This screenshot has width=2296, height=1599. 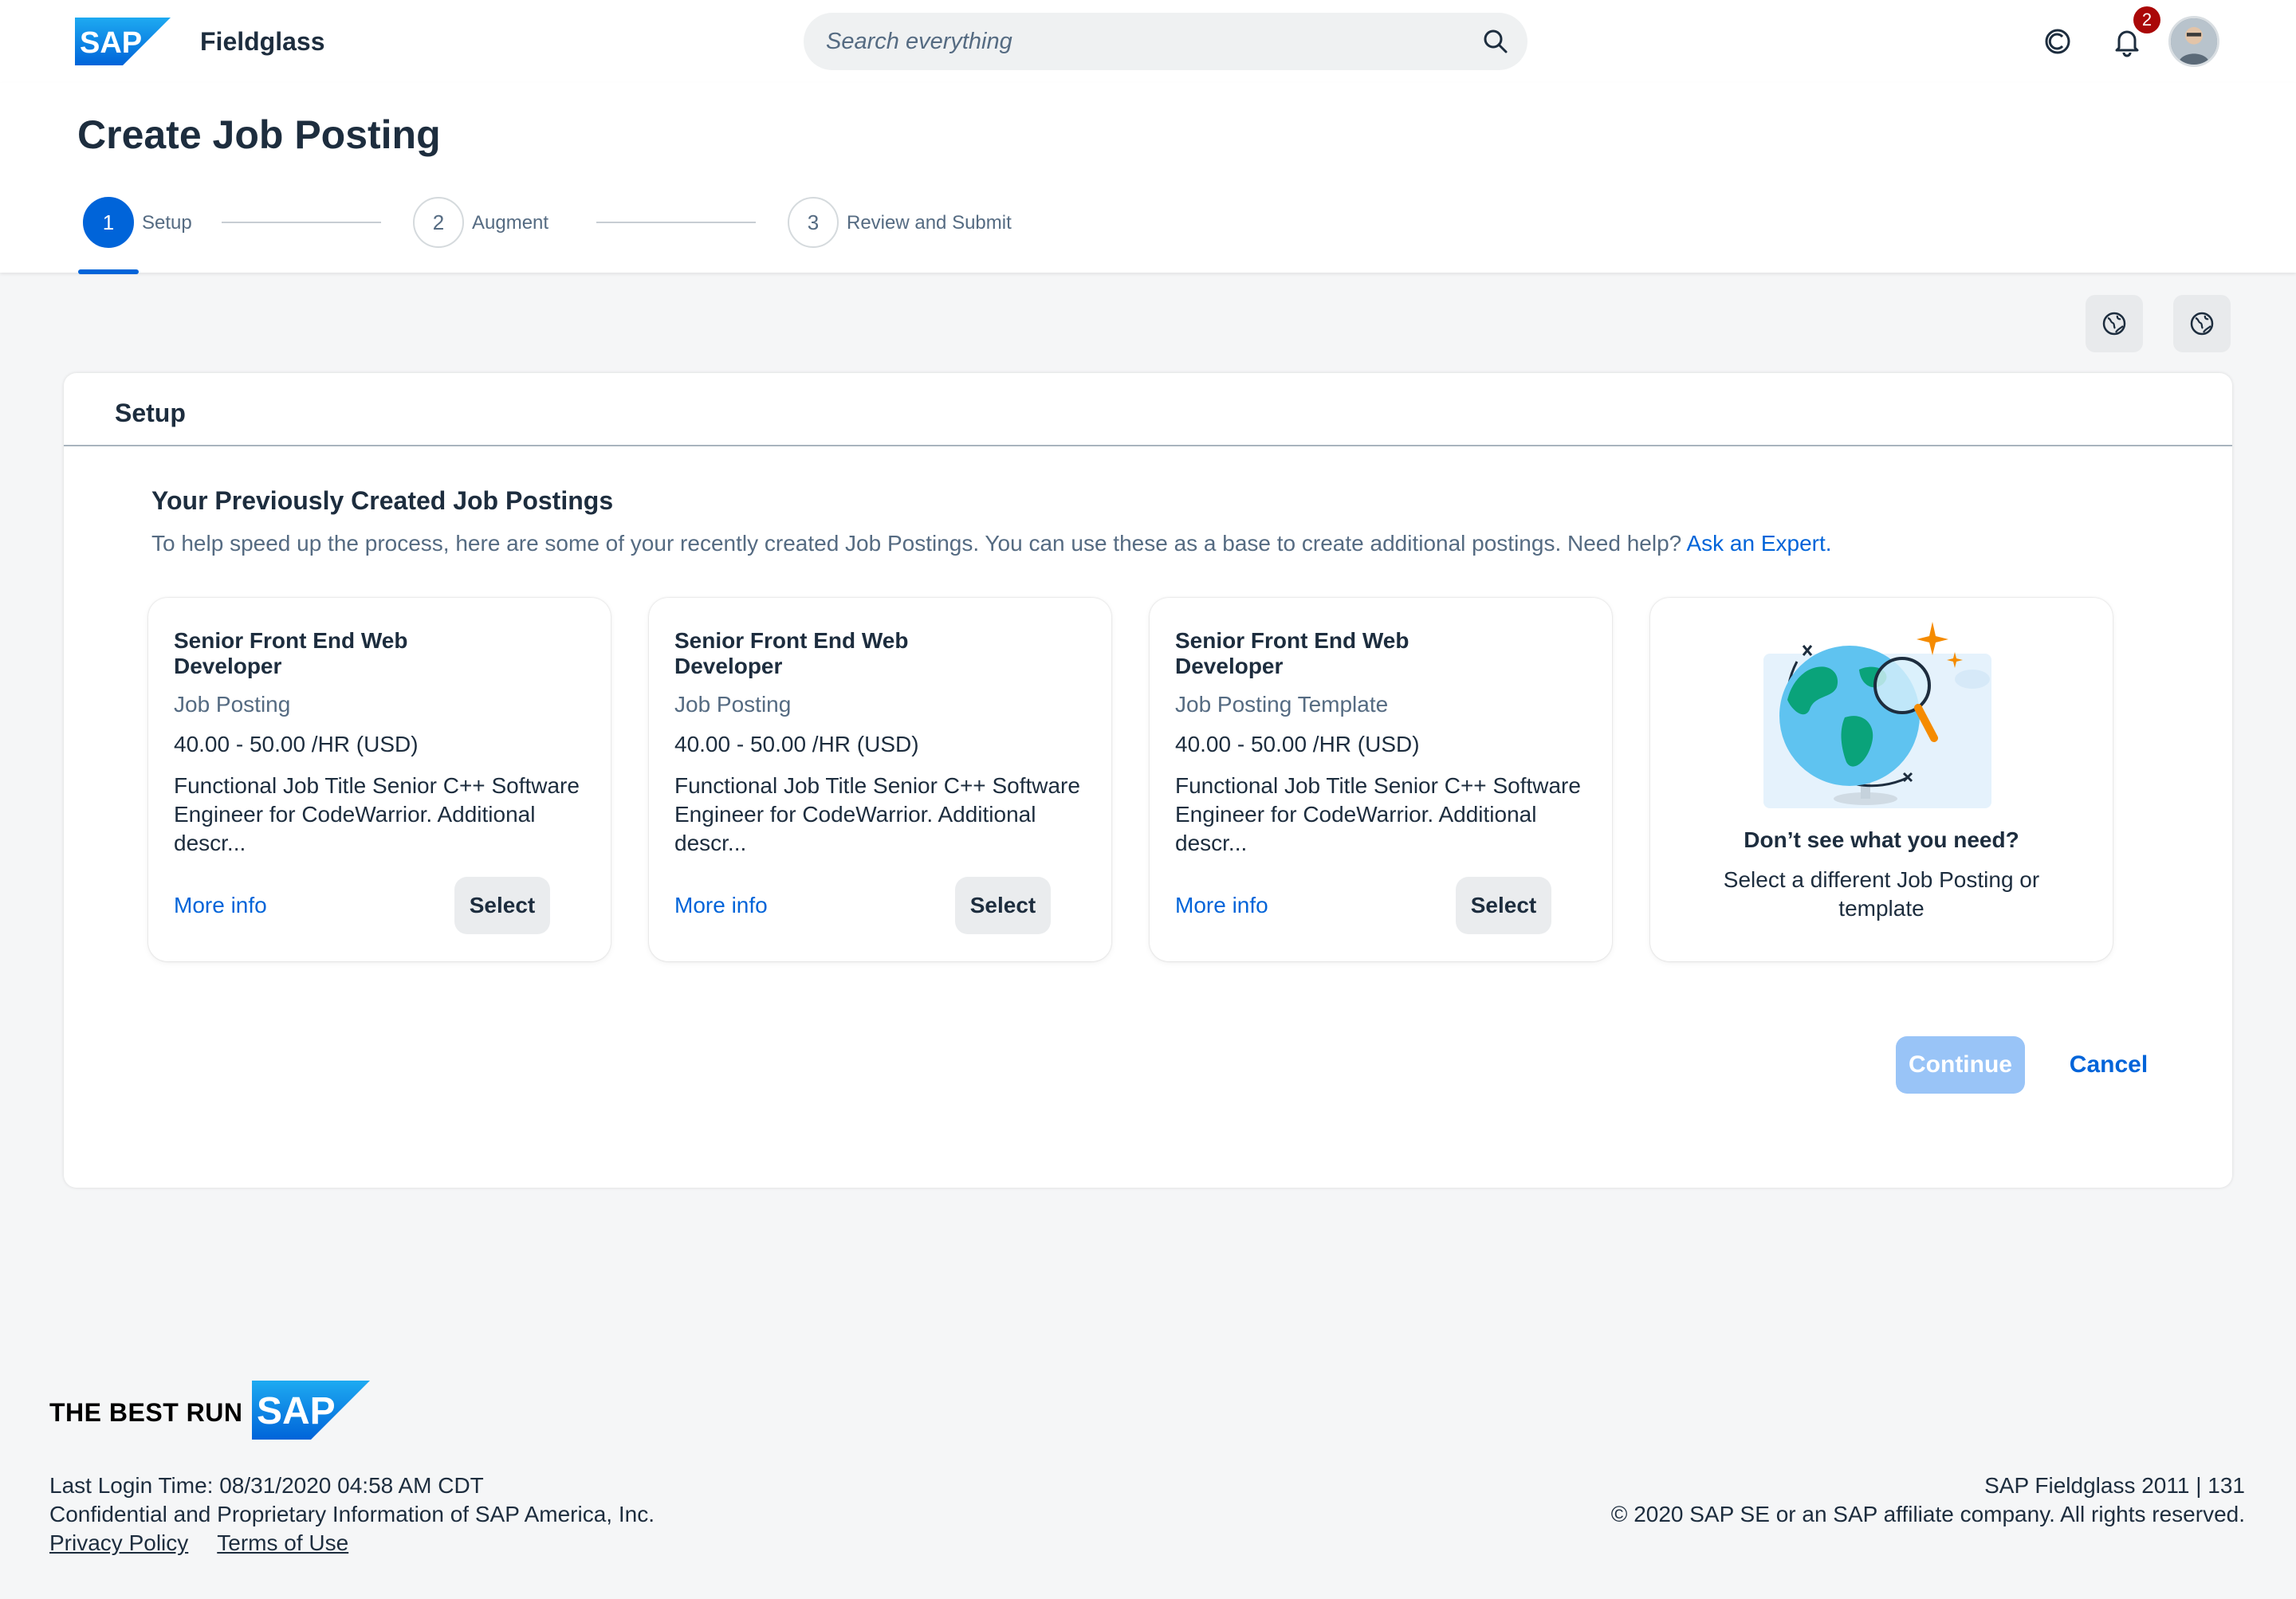 I want to click on version-info: SAP Fieldglass 2011 | 131, so click(x=2114, y=1485).